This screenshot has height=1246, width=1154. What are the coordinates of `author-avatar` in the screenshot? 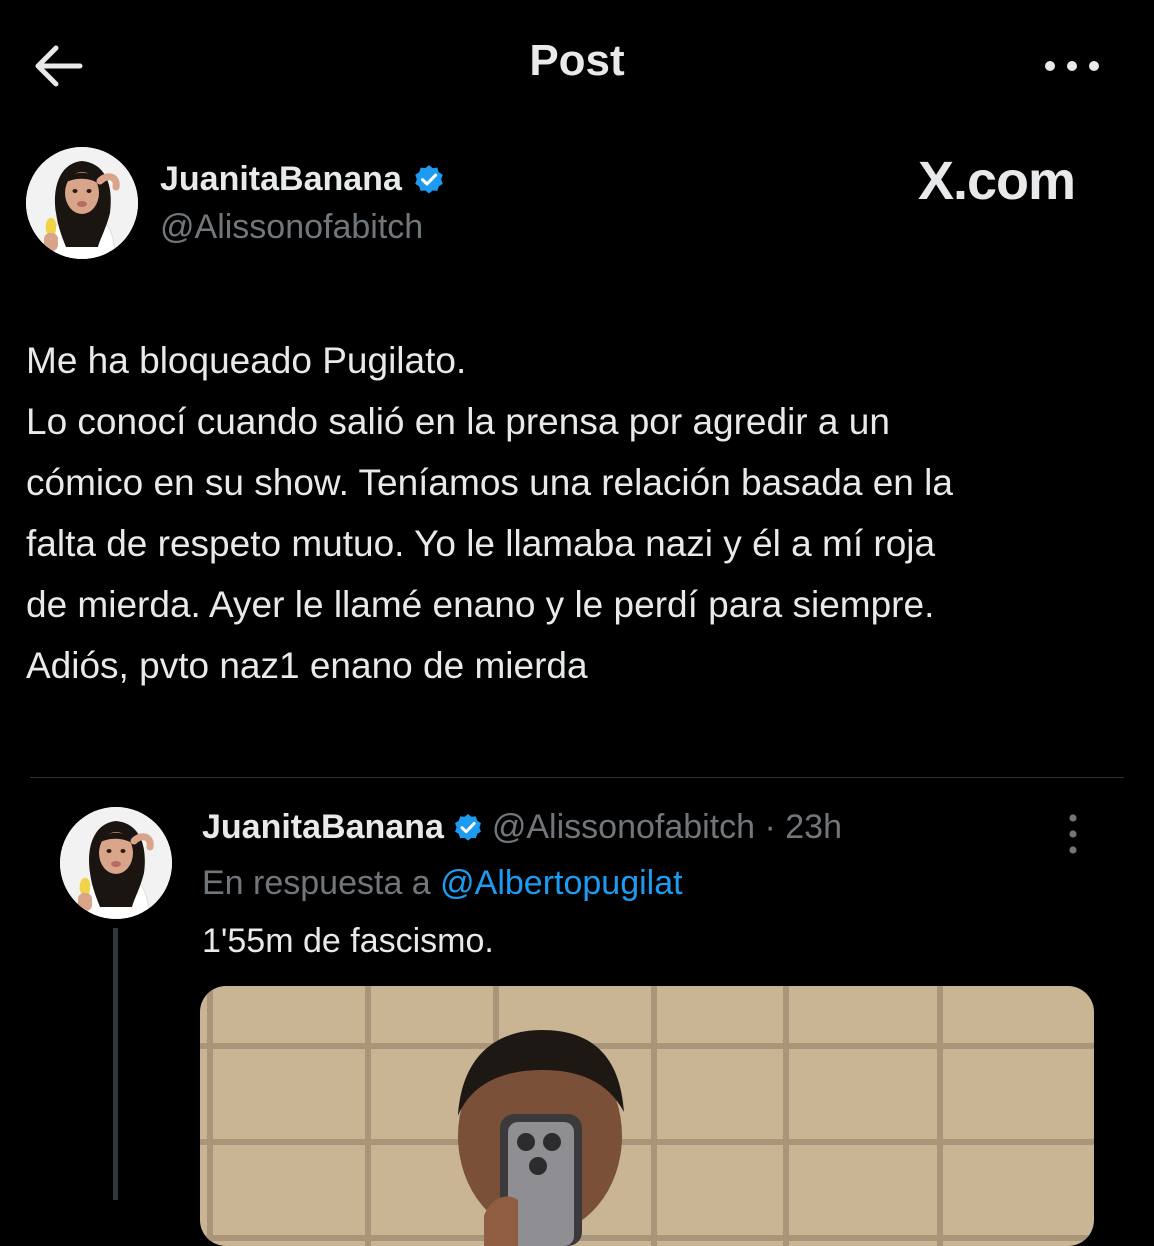 It's located at (82, 203).